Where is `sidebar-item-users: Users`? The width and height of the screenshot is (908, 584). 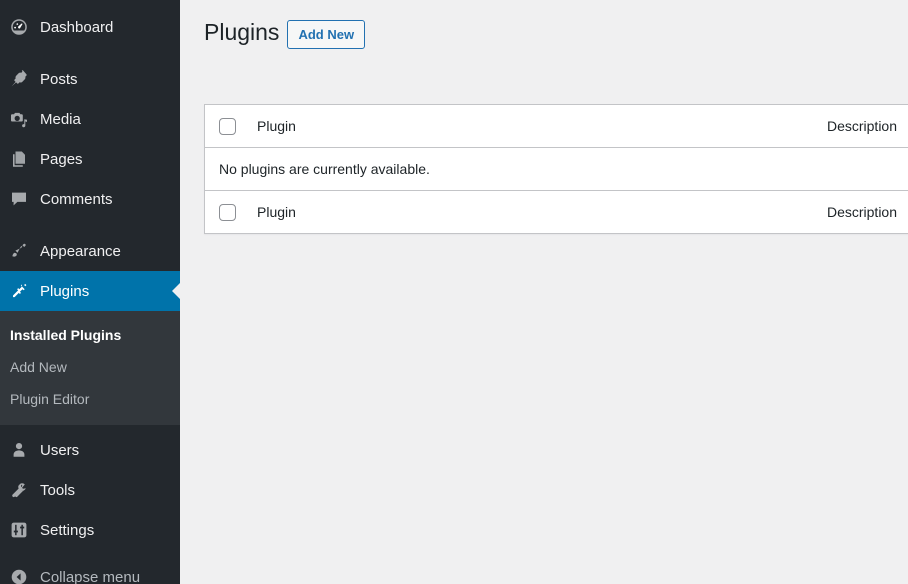 sidebar-item-users: Users is located at coordinates (90, 450).